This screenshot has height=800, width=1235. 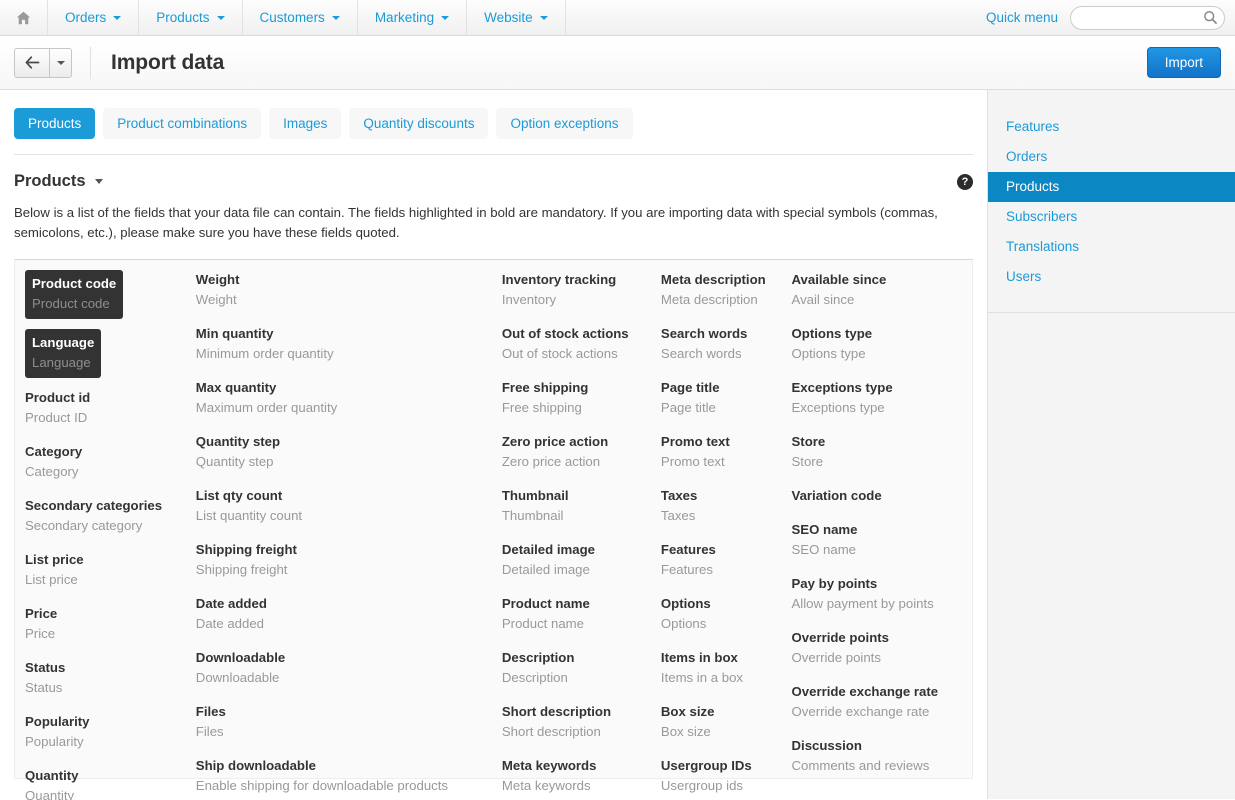 I want to click on field-description: Options, so click(x=683, y=623).